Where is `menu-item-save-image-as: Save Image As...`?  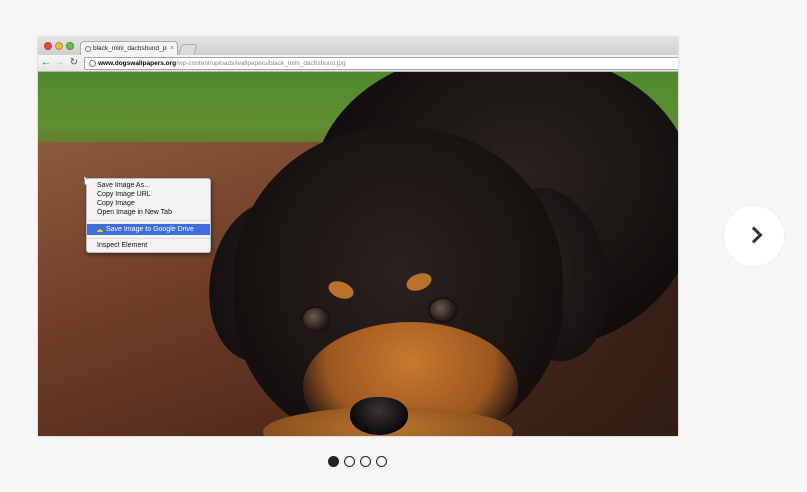 menu-item-save-image-as: Save Image As... is located at coordinates (148, 185).